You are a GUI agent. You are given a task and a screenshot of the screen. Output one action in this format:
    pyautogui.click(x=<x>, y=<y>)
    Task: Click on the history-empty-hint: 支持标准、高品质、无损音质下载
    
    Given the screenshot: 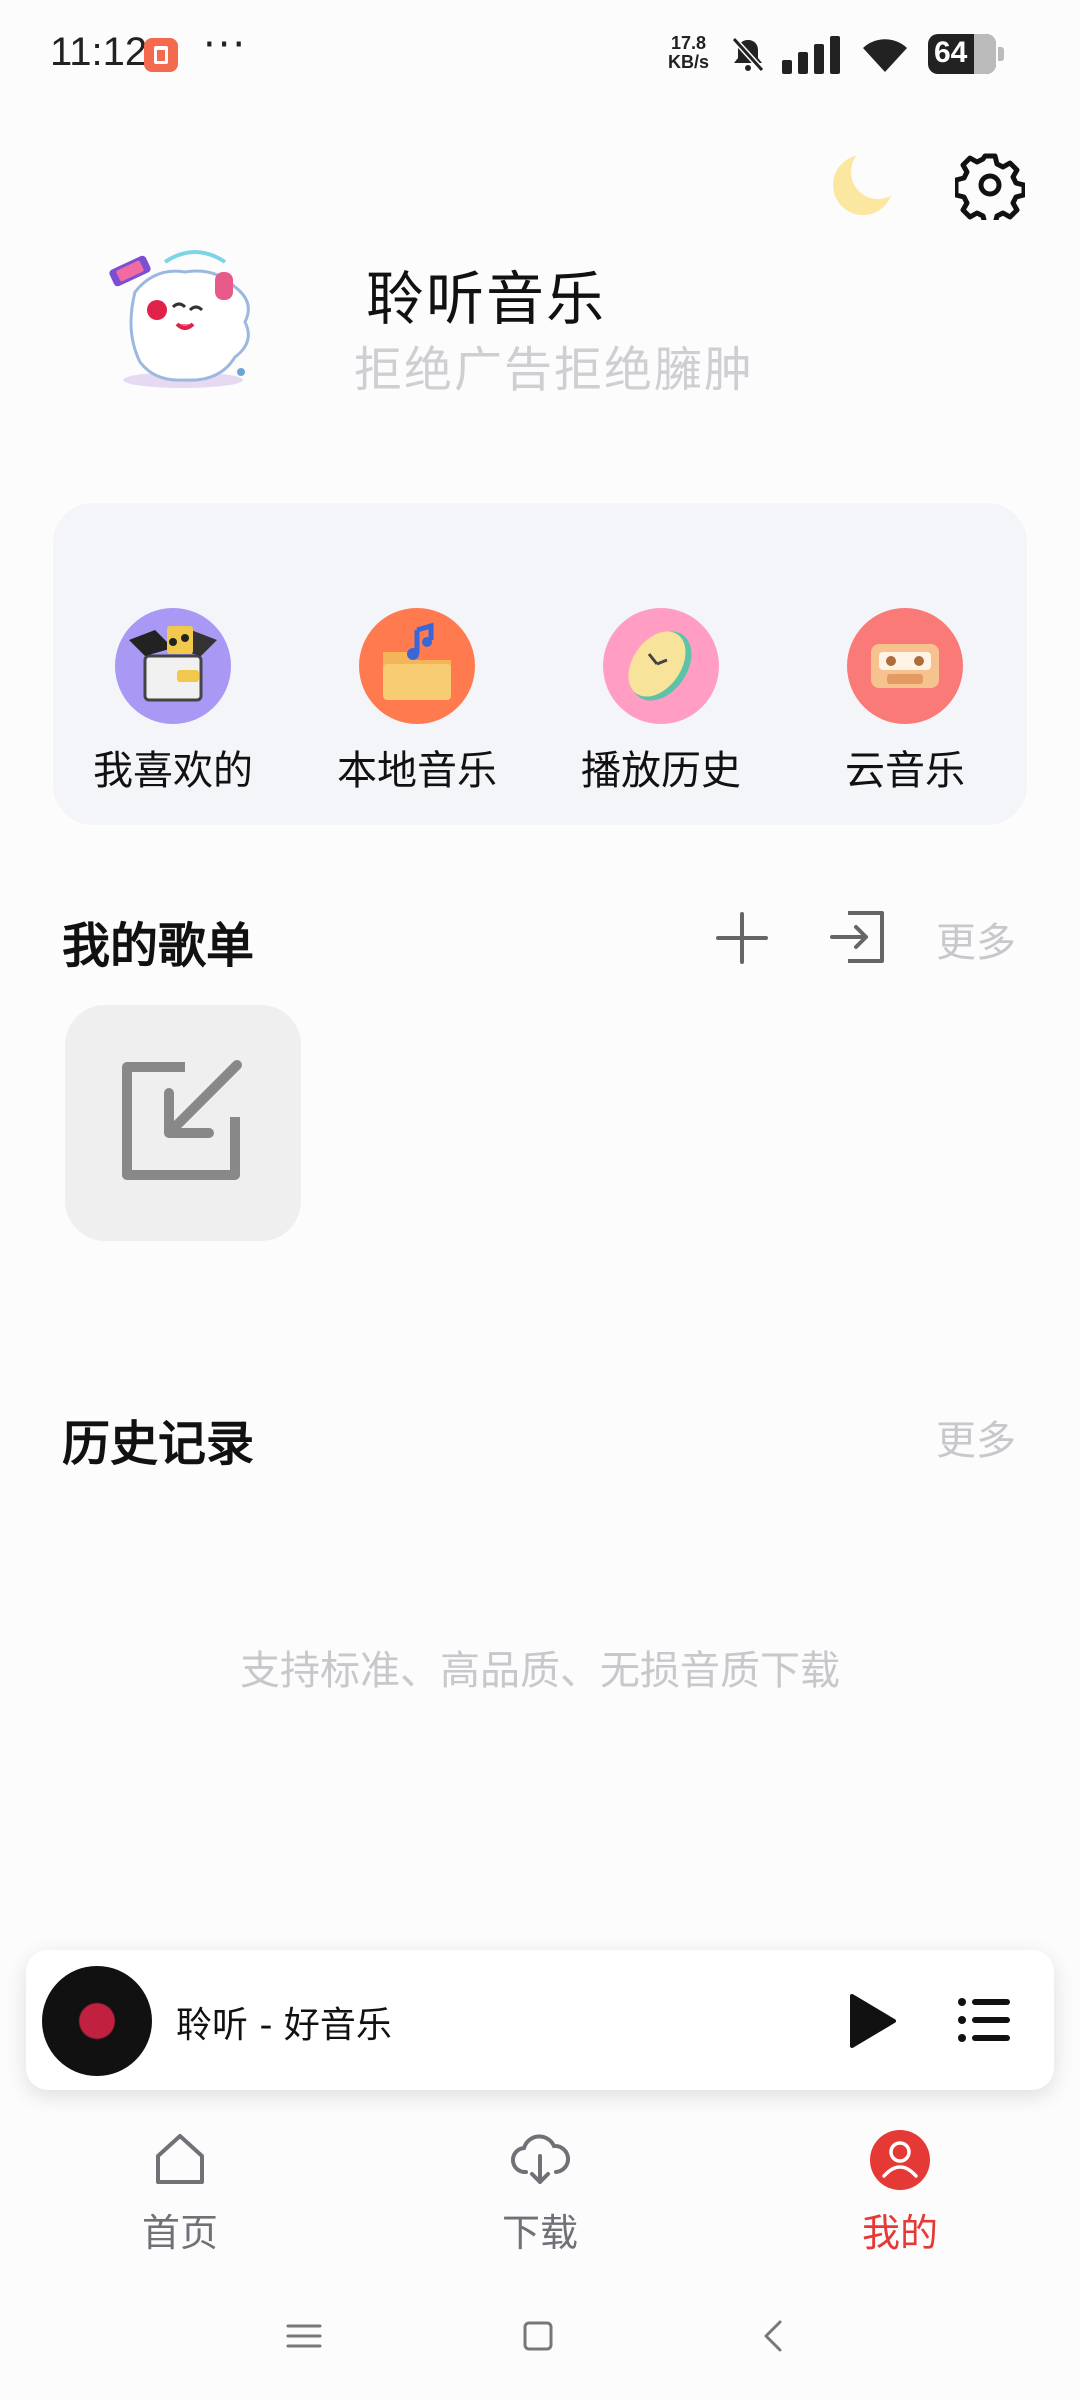 What is the action you would take?
    pyautogui.click(x=540, y=1671)
    